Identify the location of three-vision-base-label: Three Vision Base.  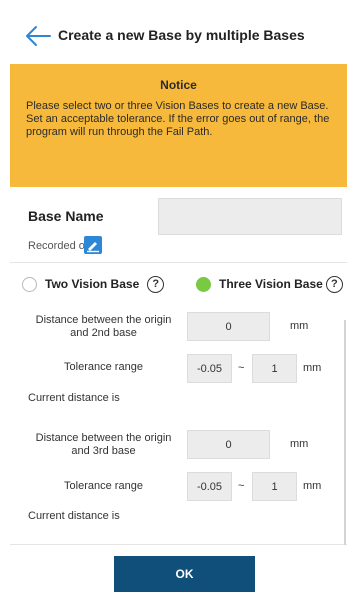
(271, 284).